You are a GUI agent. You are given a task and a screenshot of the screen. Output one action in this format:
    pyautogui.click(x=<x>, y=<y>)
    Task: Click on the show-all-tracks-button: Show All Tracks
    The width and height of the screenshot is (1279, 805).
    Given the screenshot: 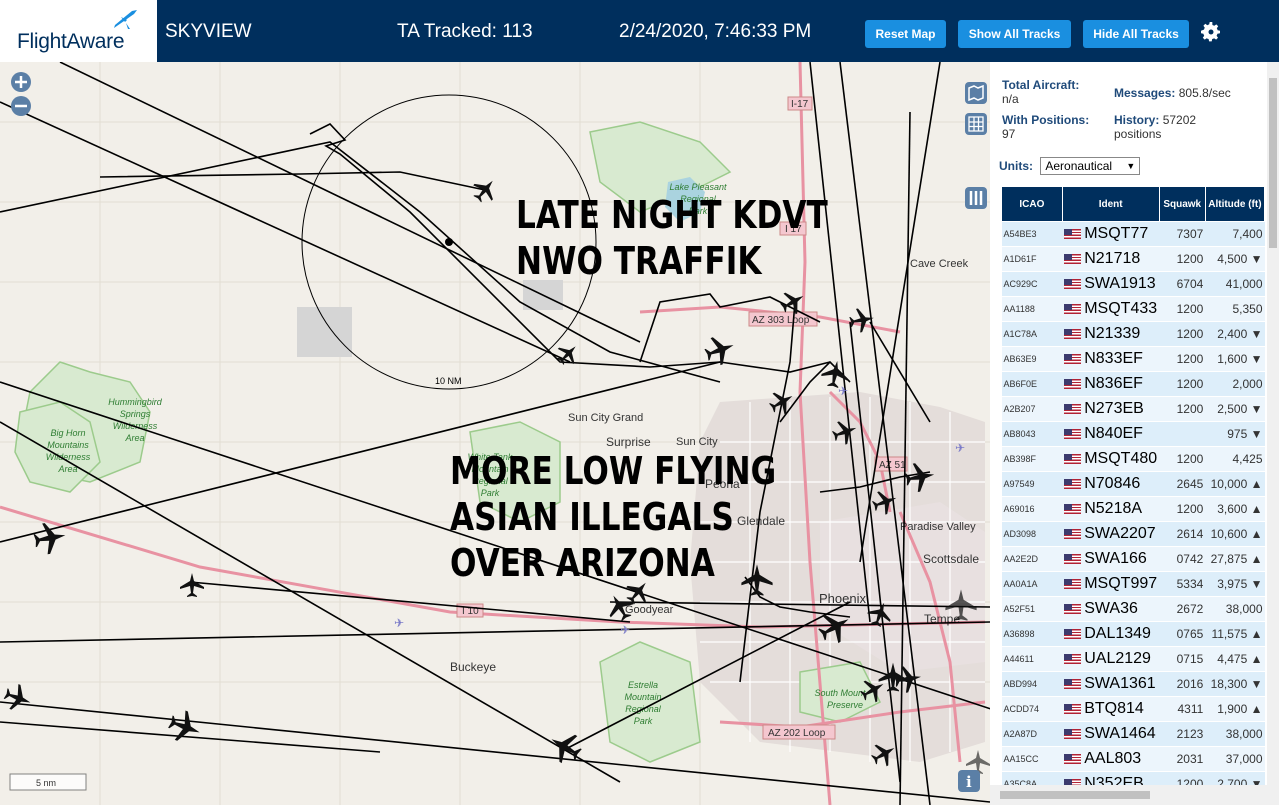 What is the action you would take?
    pyautogui.click(x=1014, y=34)
    